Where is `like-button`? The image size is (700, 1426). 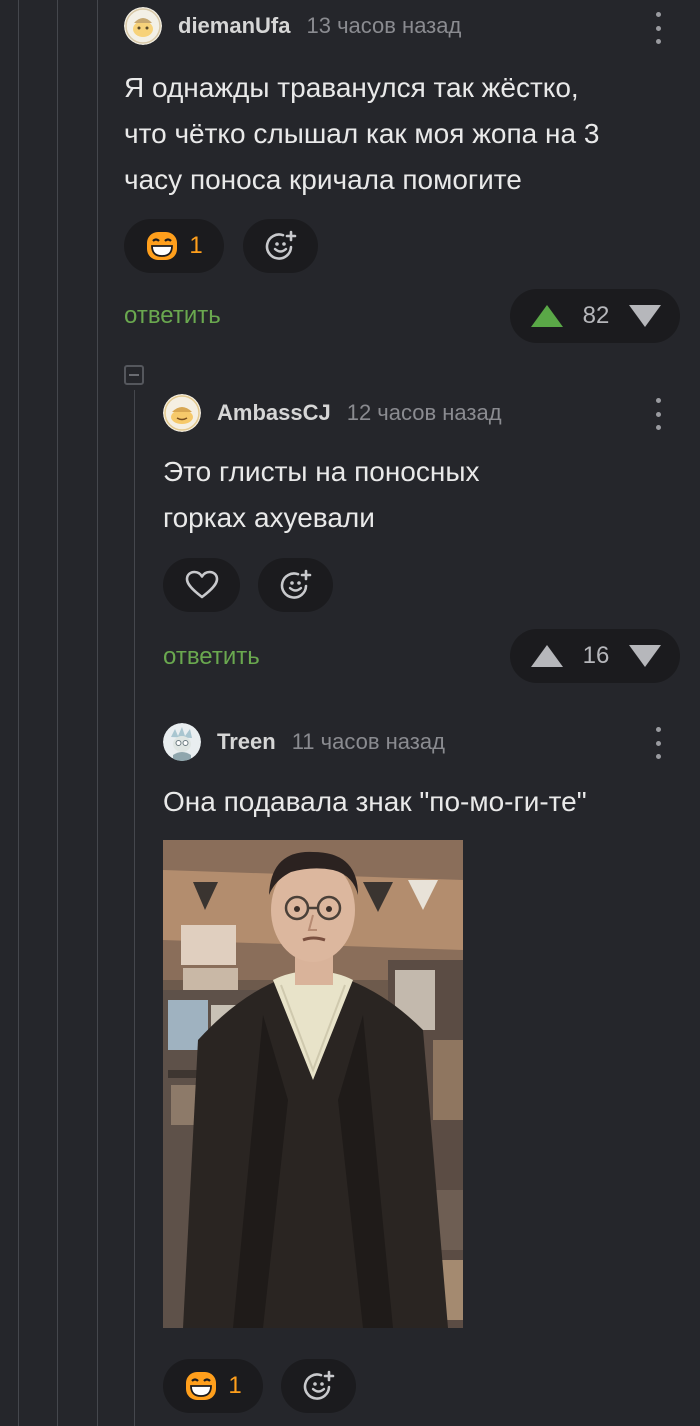
like-button is located at coordinates (201, 585).